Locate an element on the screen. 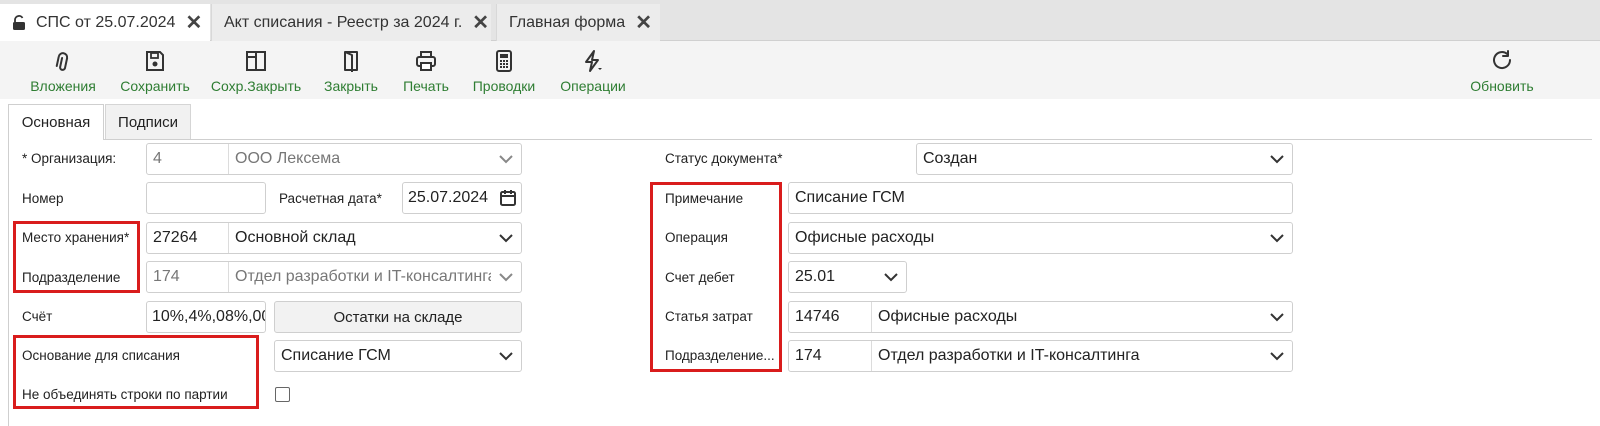 The image size is (1600, 426). note-input: Списание ГСМ is located at coordinates (1040, 198).